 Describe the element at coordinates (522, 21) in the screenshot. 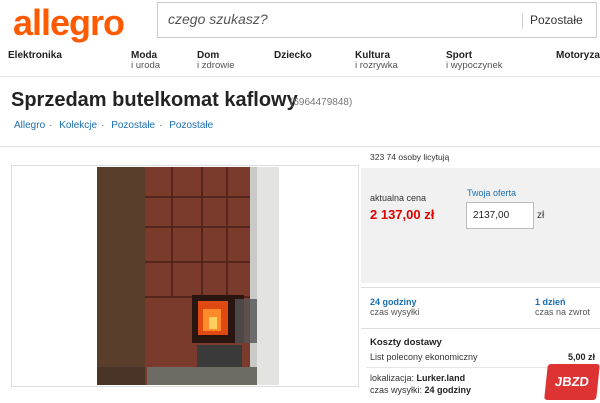

I see `search-divider` at that location.